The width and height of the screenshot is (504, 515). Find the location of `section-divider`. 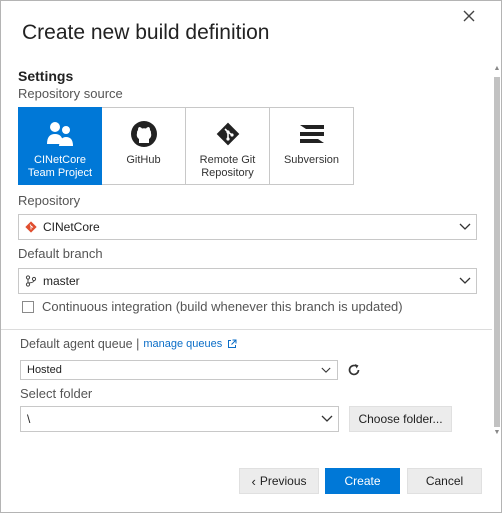

section-divider is located at coordinates (246, 329).